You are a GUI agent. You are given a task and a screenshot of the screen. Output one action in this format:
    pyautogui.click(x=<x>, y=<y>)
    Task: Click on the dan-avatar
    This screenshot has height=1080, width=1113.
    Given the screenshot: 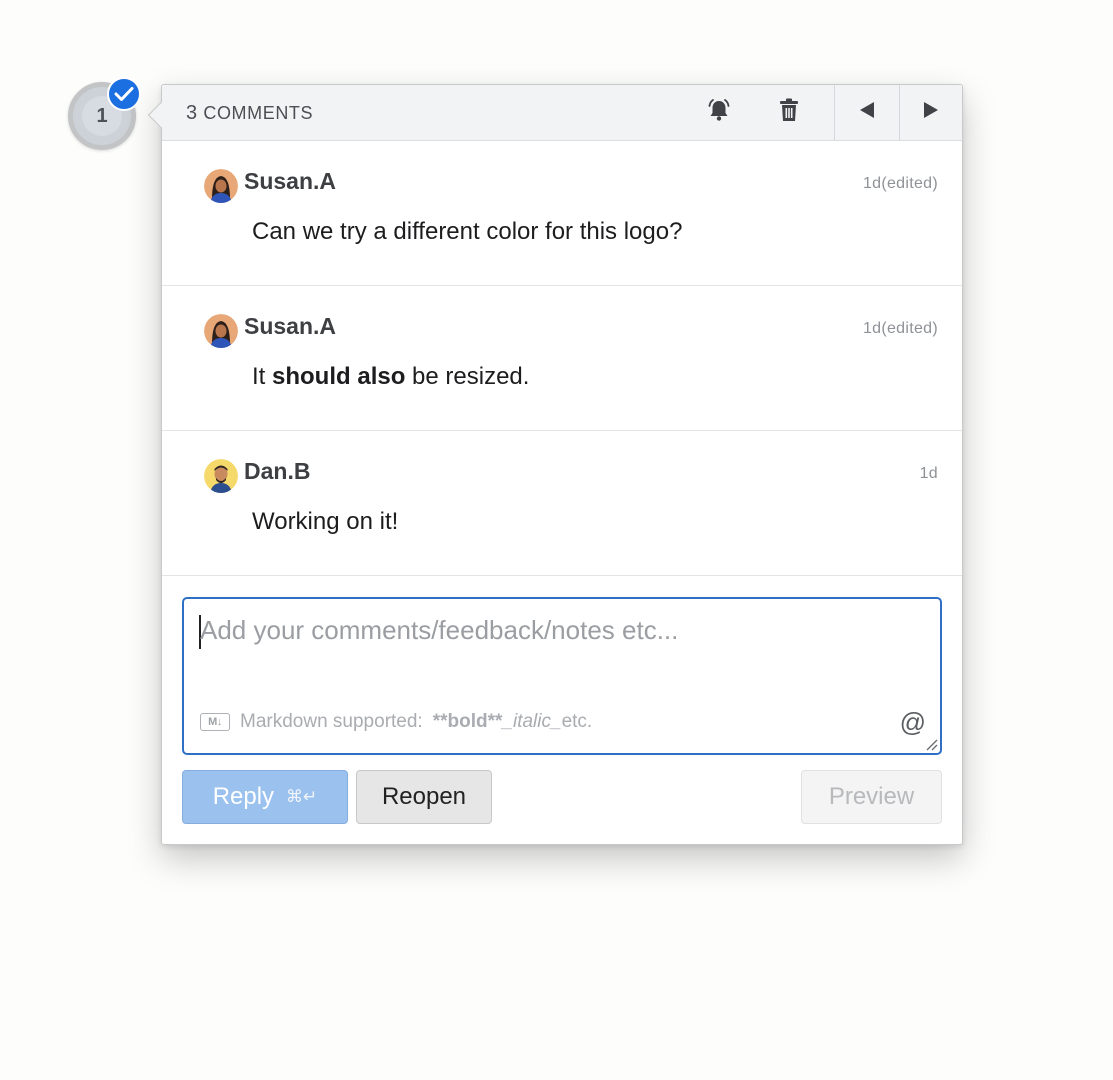 What is the action you would take?
    pyautogui.click(x=221, y=476)
    